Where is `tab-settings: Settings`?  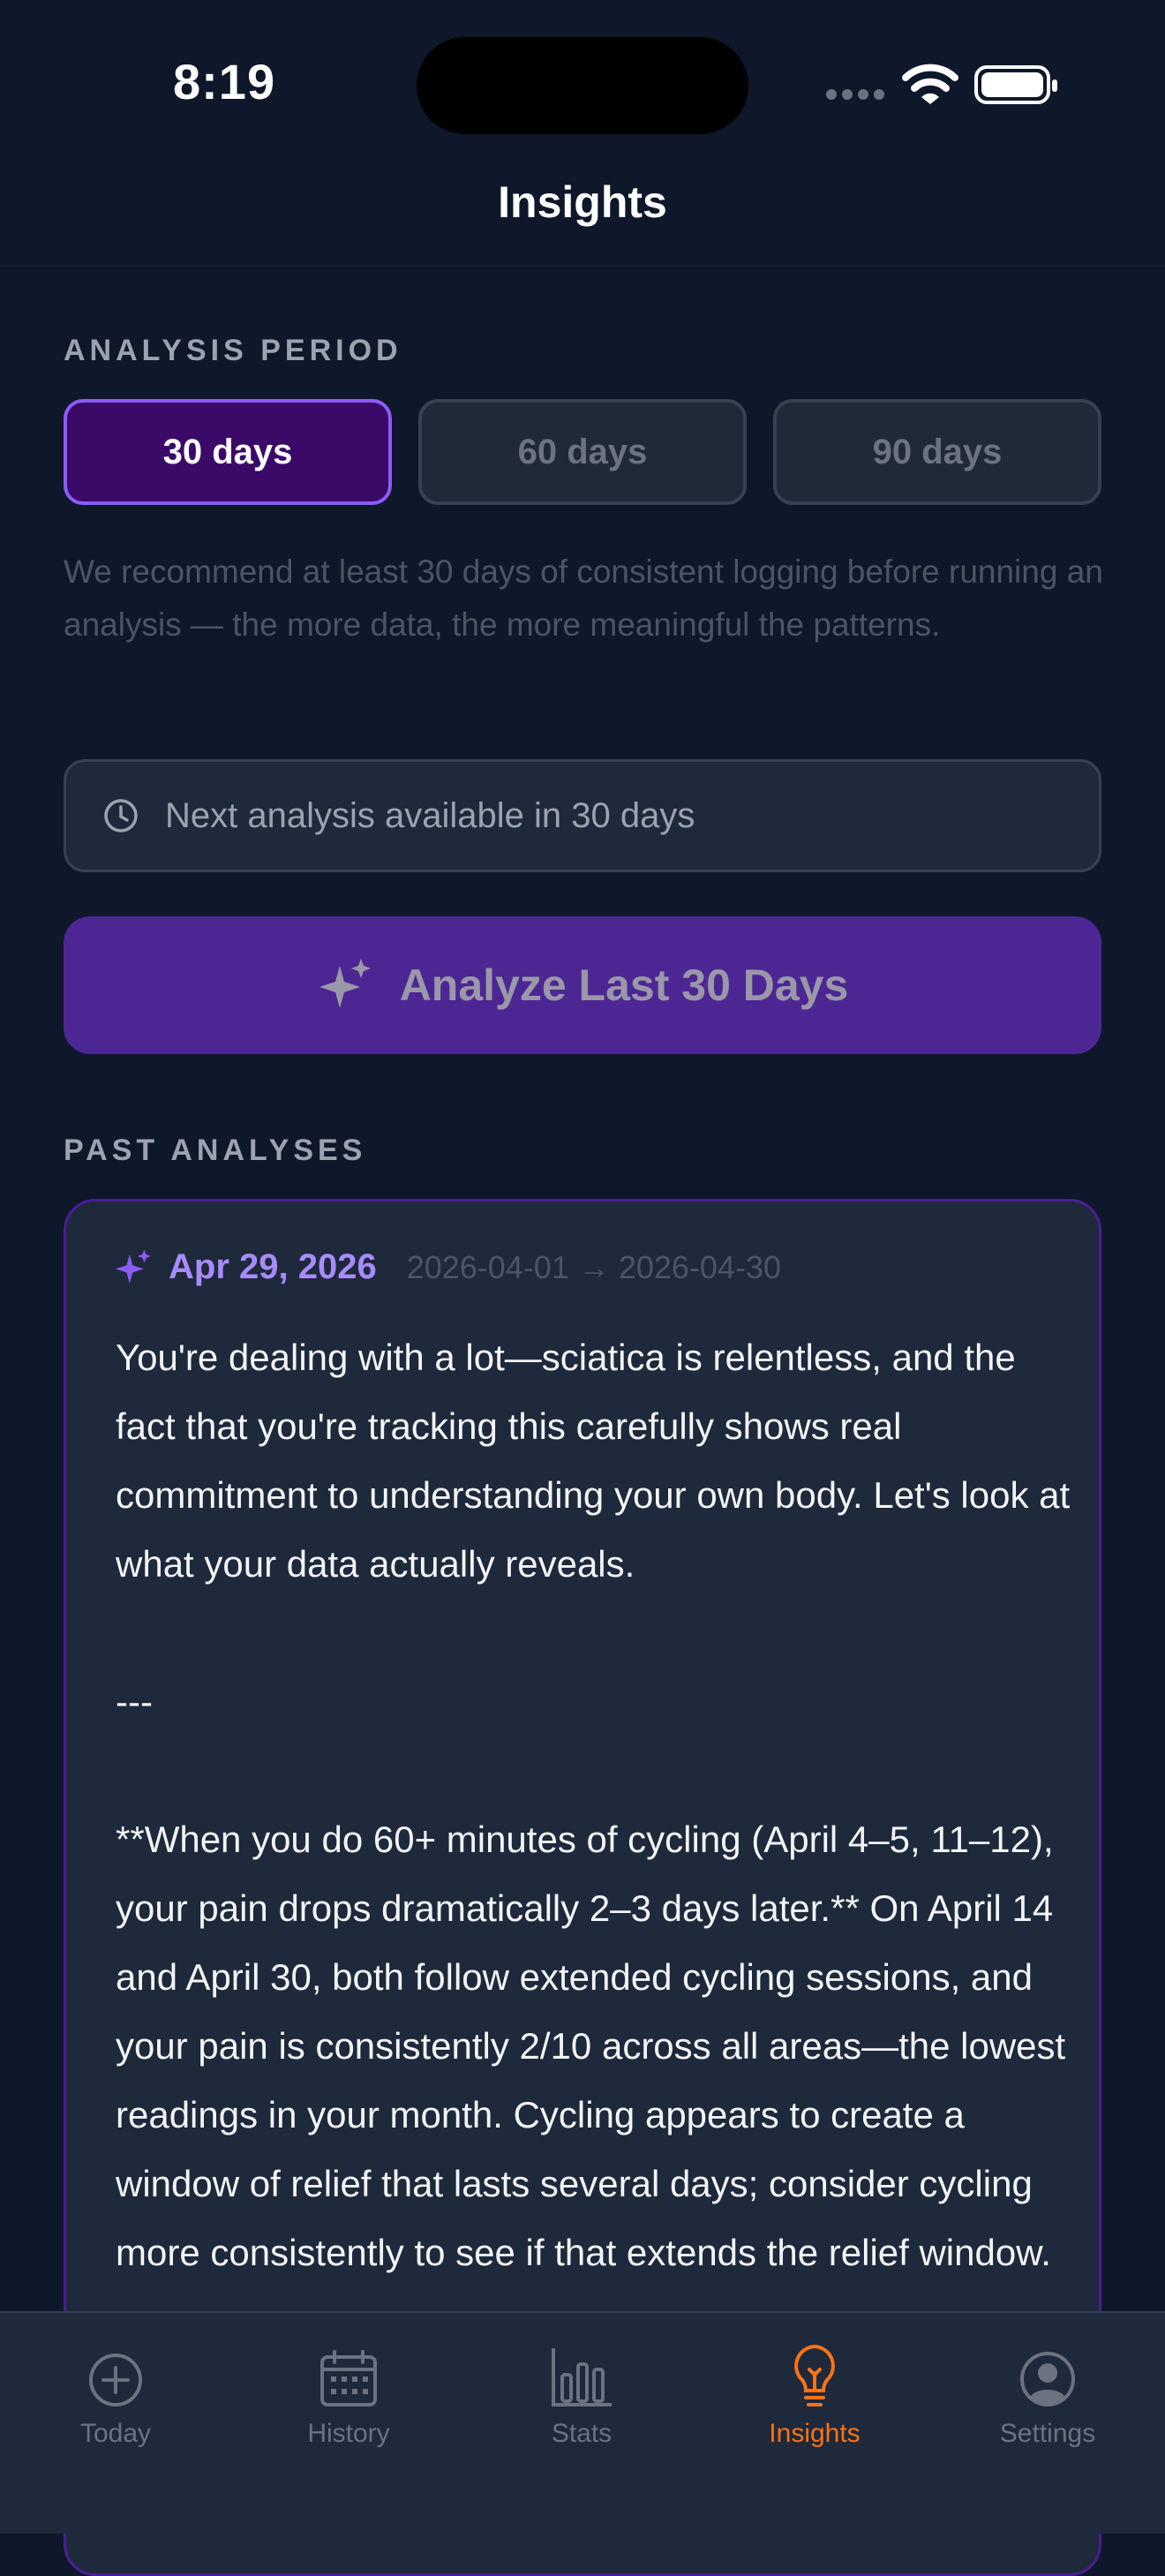 tab-settings: Settings is located at coordinates (1047, 2394).